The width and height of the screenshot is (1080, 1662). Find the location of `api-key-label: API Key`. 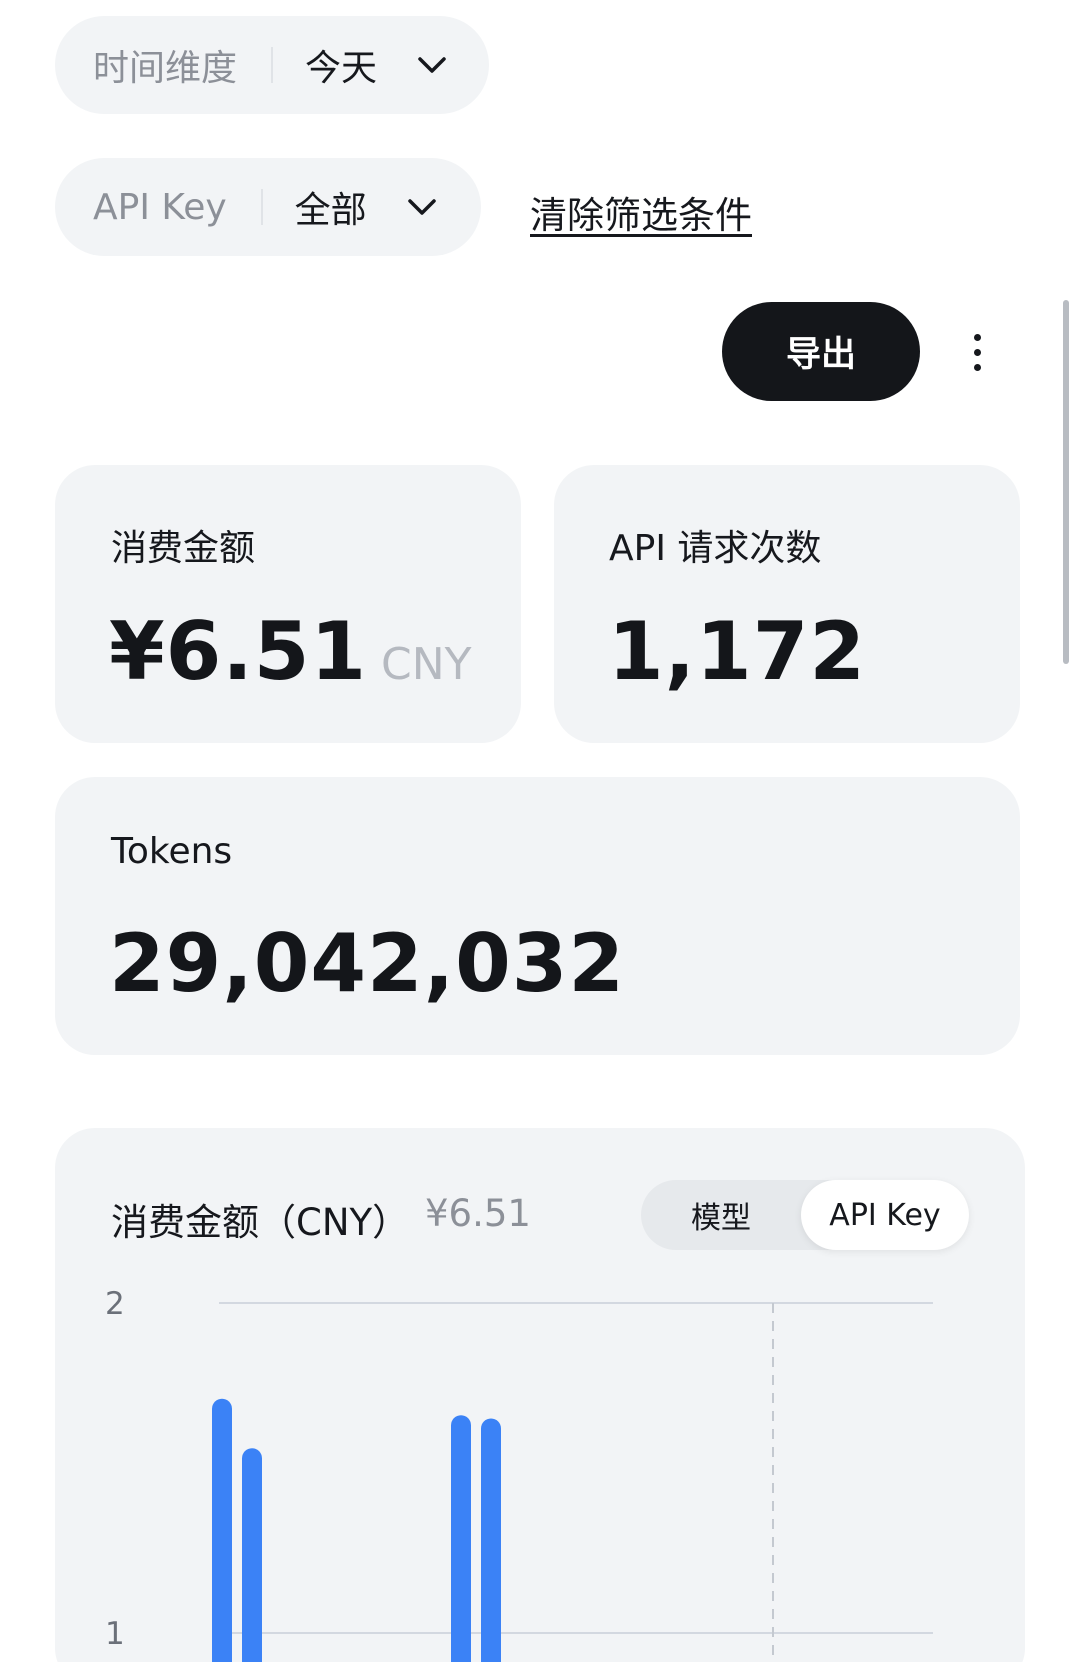

api-key-label: API Key is located at coordinates (160, 207).